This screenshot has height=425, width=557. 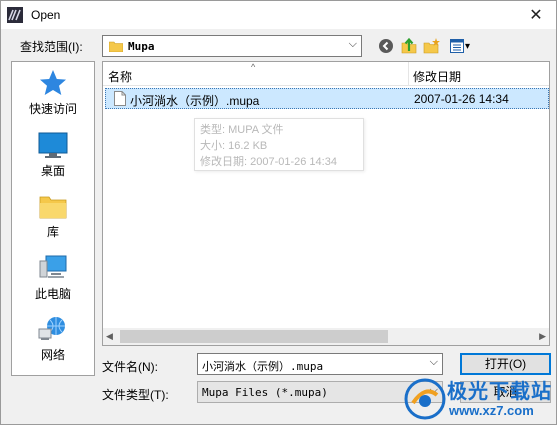 I want to click on up-folder-button, so click(x=409, y=46).